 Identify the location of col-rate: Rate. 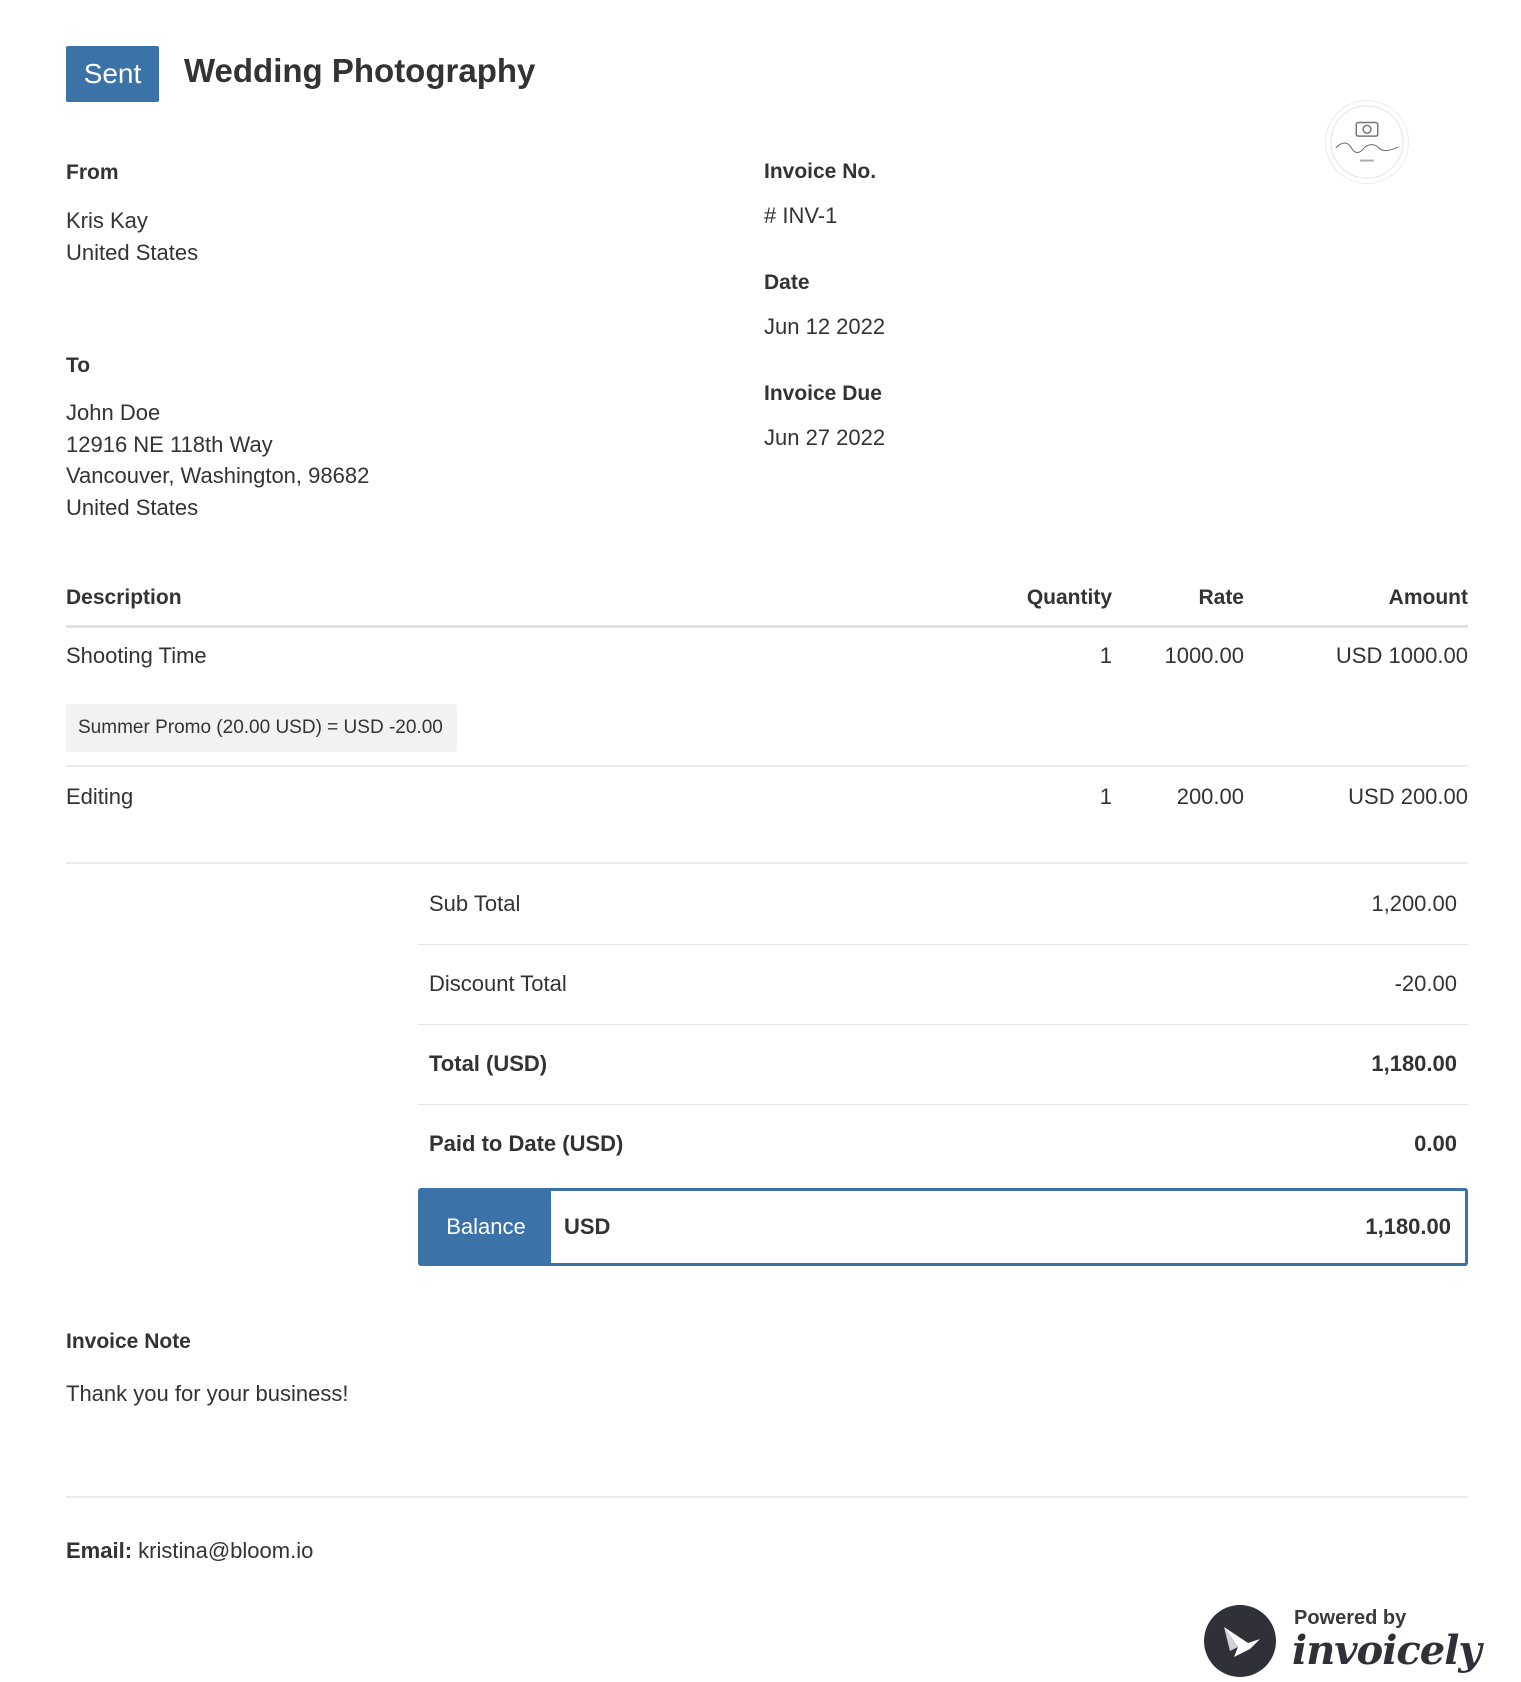
(1221, 597).